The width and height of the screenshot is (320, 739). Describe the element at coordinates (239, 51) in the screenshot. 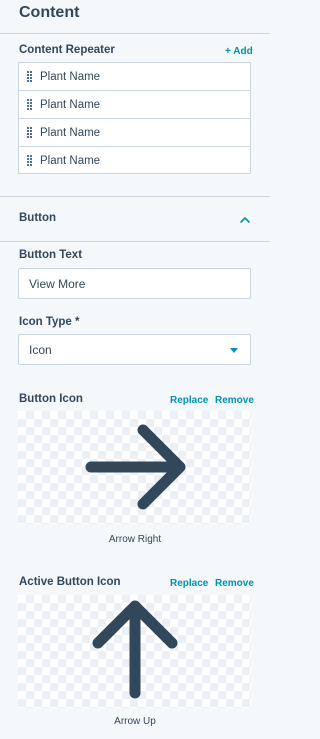

I see `add-item-link: + Add` at that location.